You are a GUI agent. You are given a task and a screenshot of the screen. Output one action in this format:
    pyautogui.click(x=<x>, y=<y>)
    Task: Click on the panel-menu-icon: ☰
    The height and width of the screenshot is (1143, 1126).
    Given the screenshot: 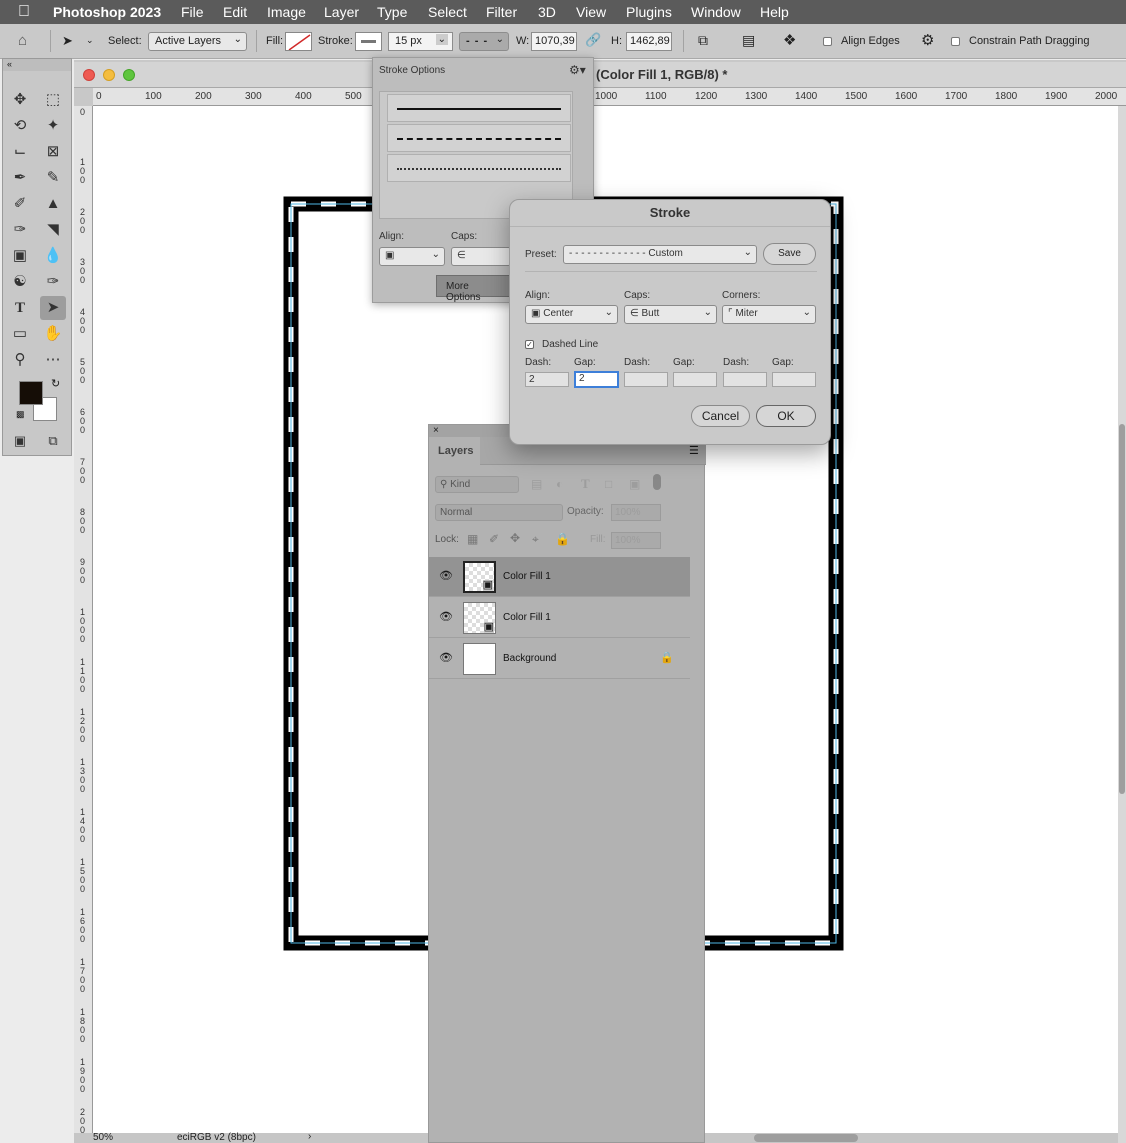 What is the action you would take?
    pyautogui.click(x=694, y=450)
    